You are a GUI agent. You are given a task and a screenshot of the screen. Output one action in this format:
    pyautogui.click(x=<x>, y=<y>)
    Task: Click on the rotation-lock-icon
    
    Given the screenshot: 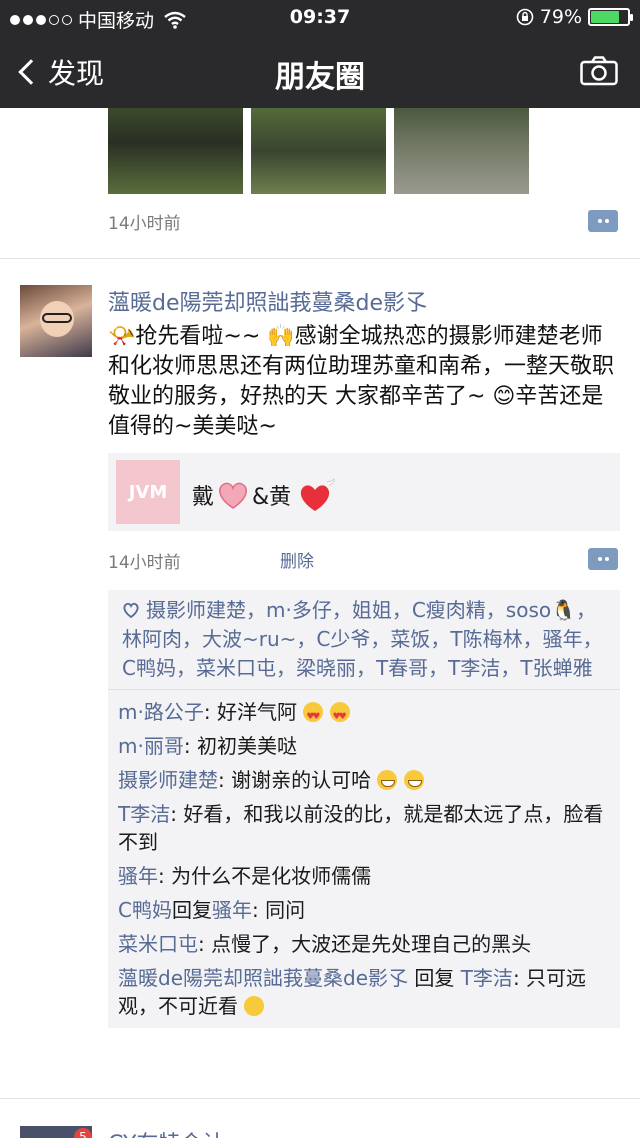 What is the action you would take?
    pyautogui.click(x=525, y=17)
    